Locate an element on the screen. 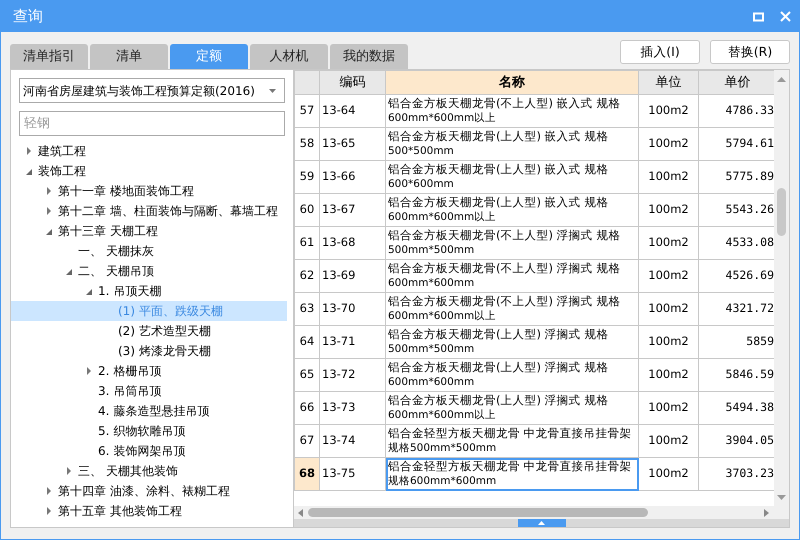 The width and height of the screenshot is (800, 540). tree-item: 6. 装饰网架吊顶 is located at coordinates (149, 451).